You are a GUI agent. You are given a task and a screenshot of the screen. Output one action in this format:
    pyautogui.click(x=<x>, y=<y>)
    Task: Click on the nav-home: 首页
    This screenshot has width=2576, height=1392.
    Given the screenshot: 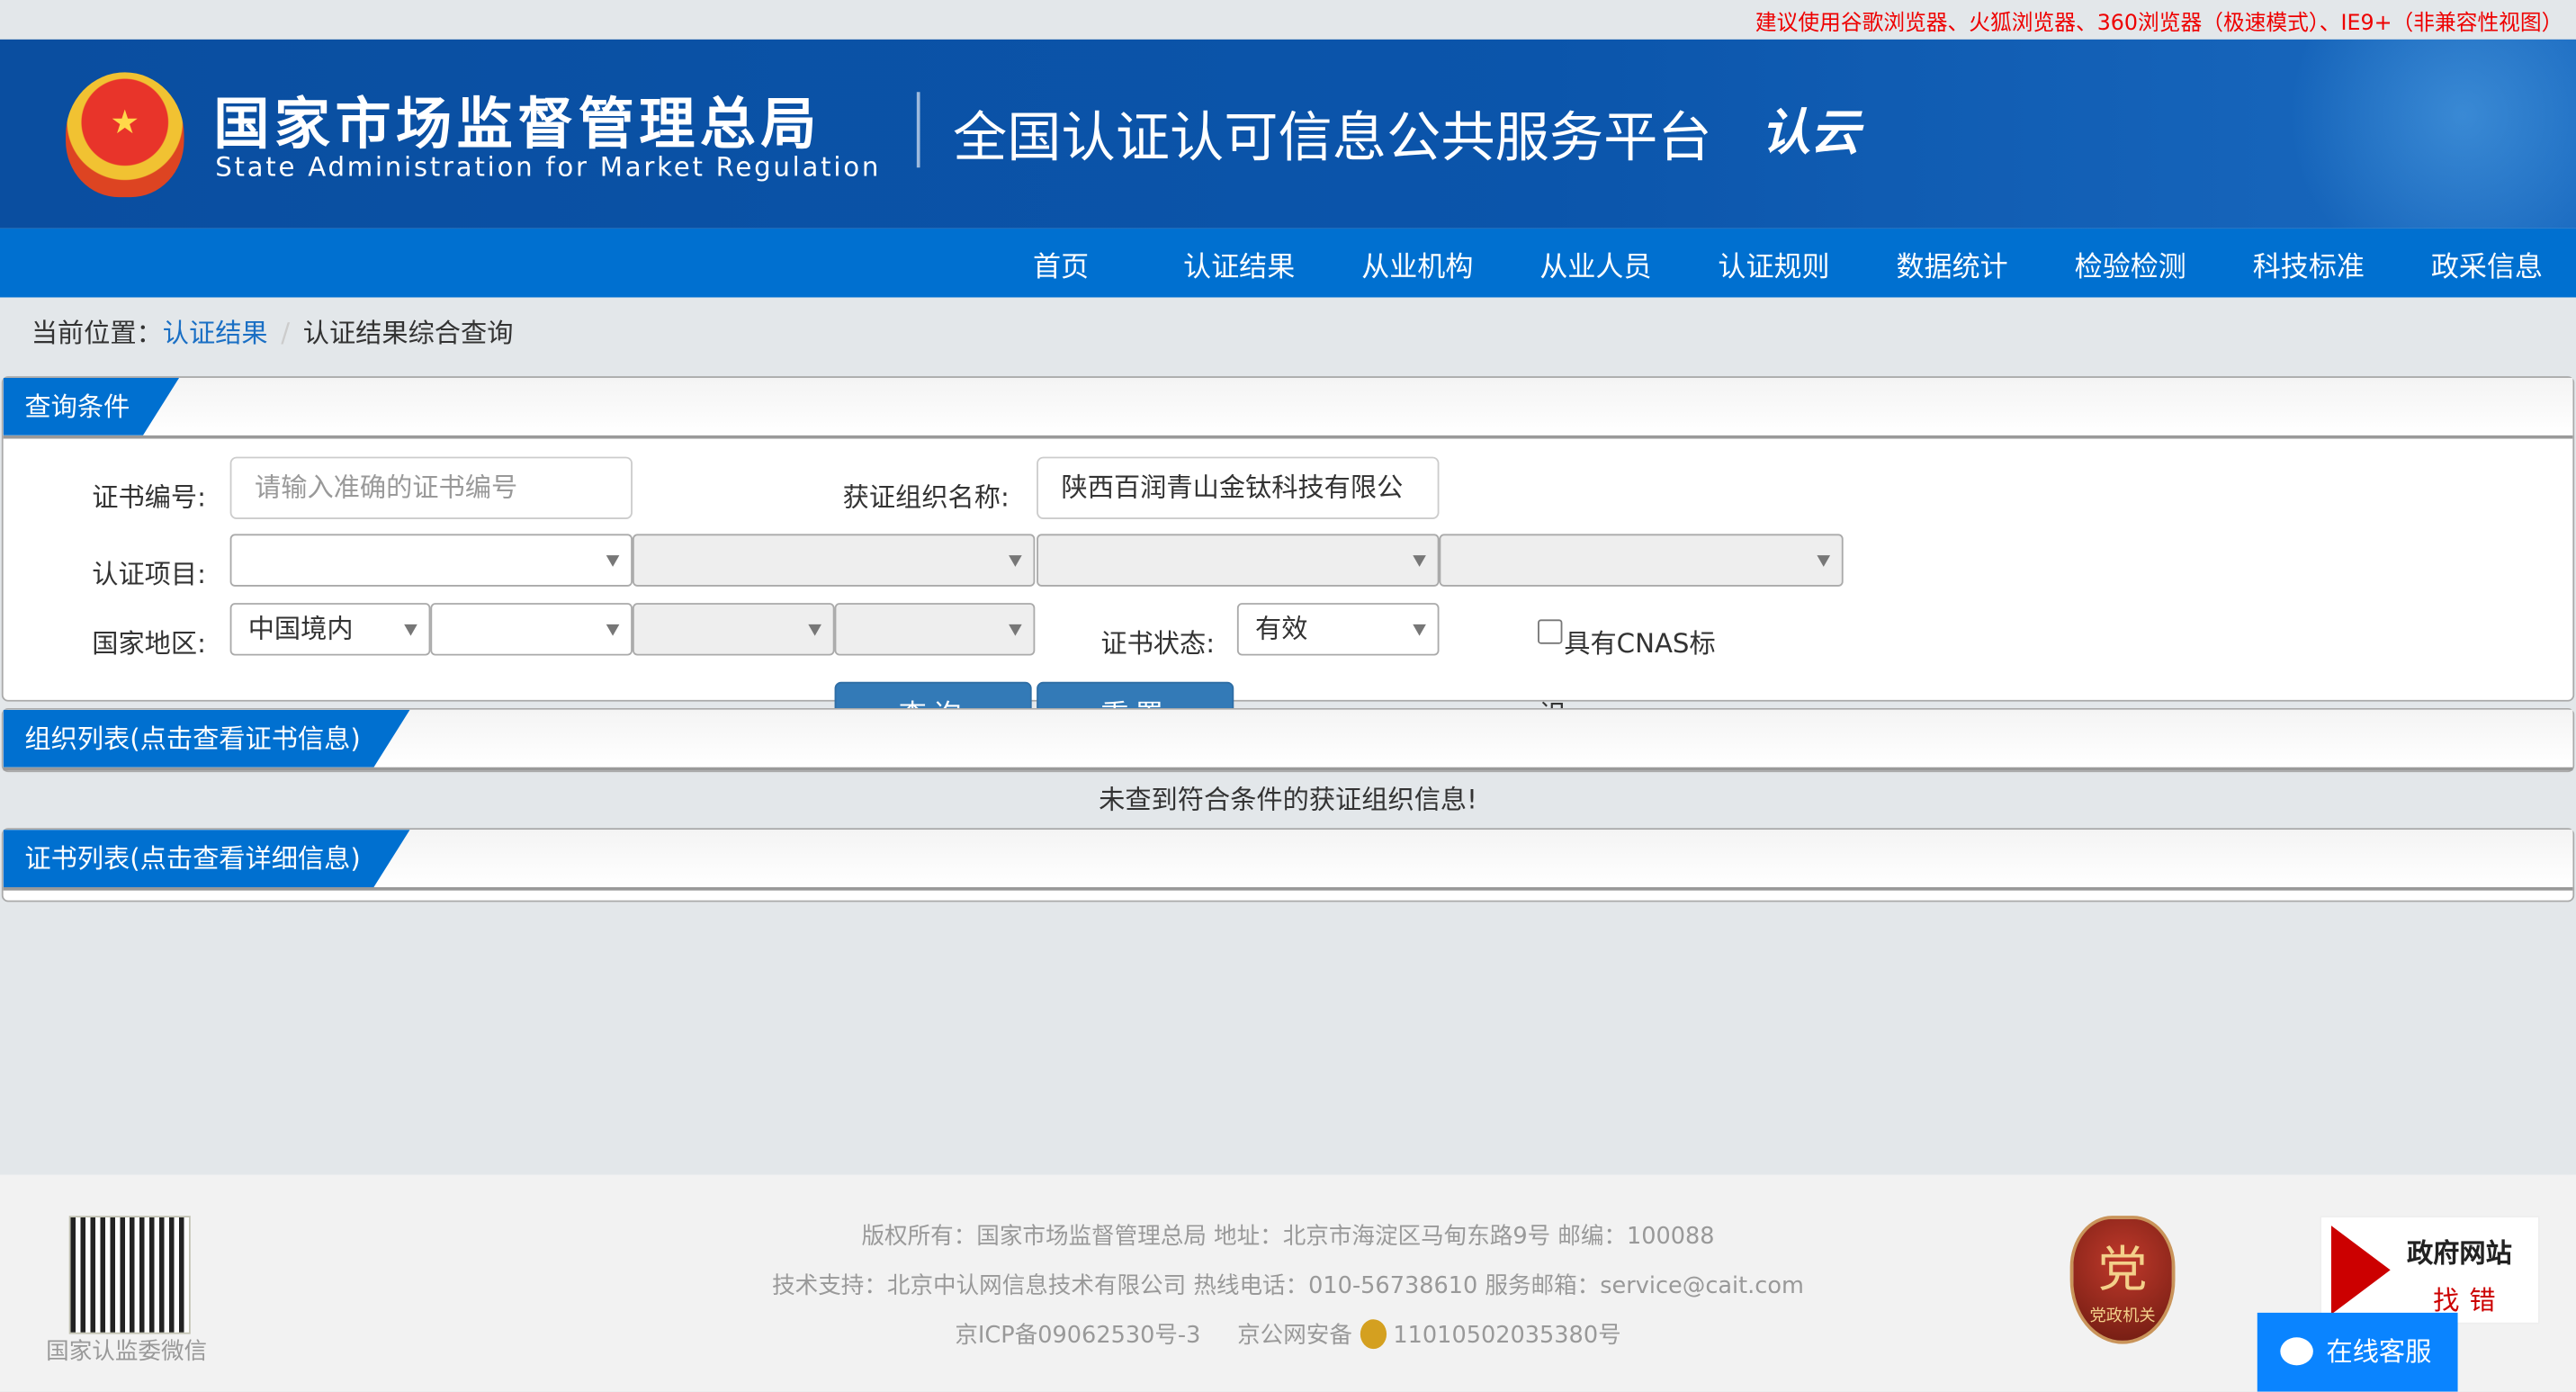 What is the action you would take?
    pyautogui.click(x=1061, y=263)
    